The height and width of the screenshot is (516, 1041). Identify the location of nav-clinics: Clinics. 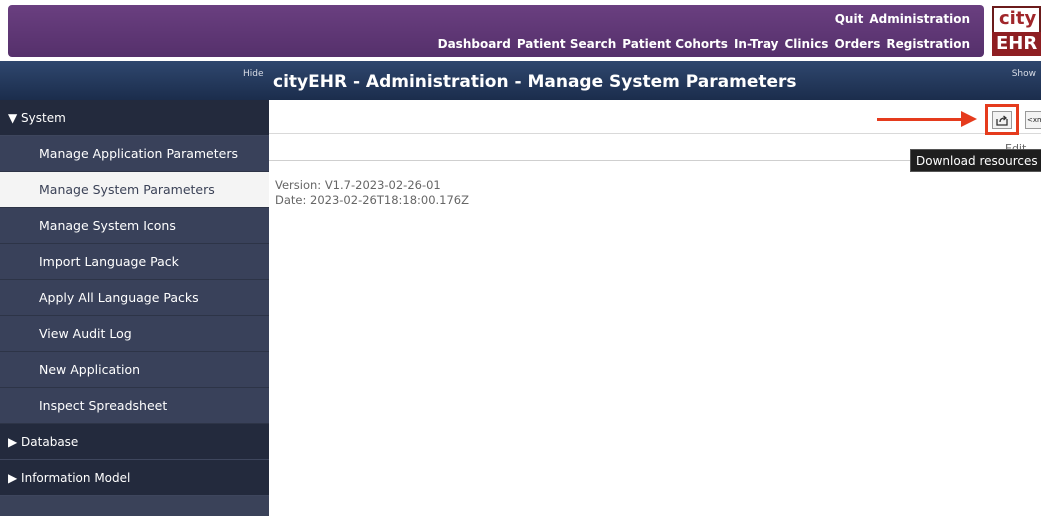
(807, 44).